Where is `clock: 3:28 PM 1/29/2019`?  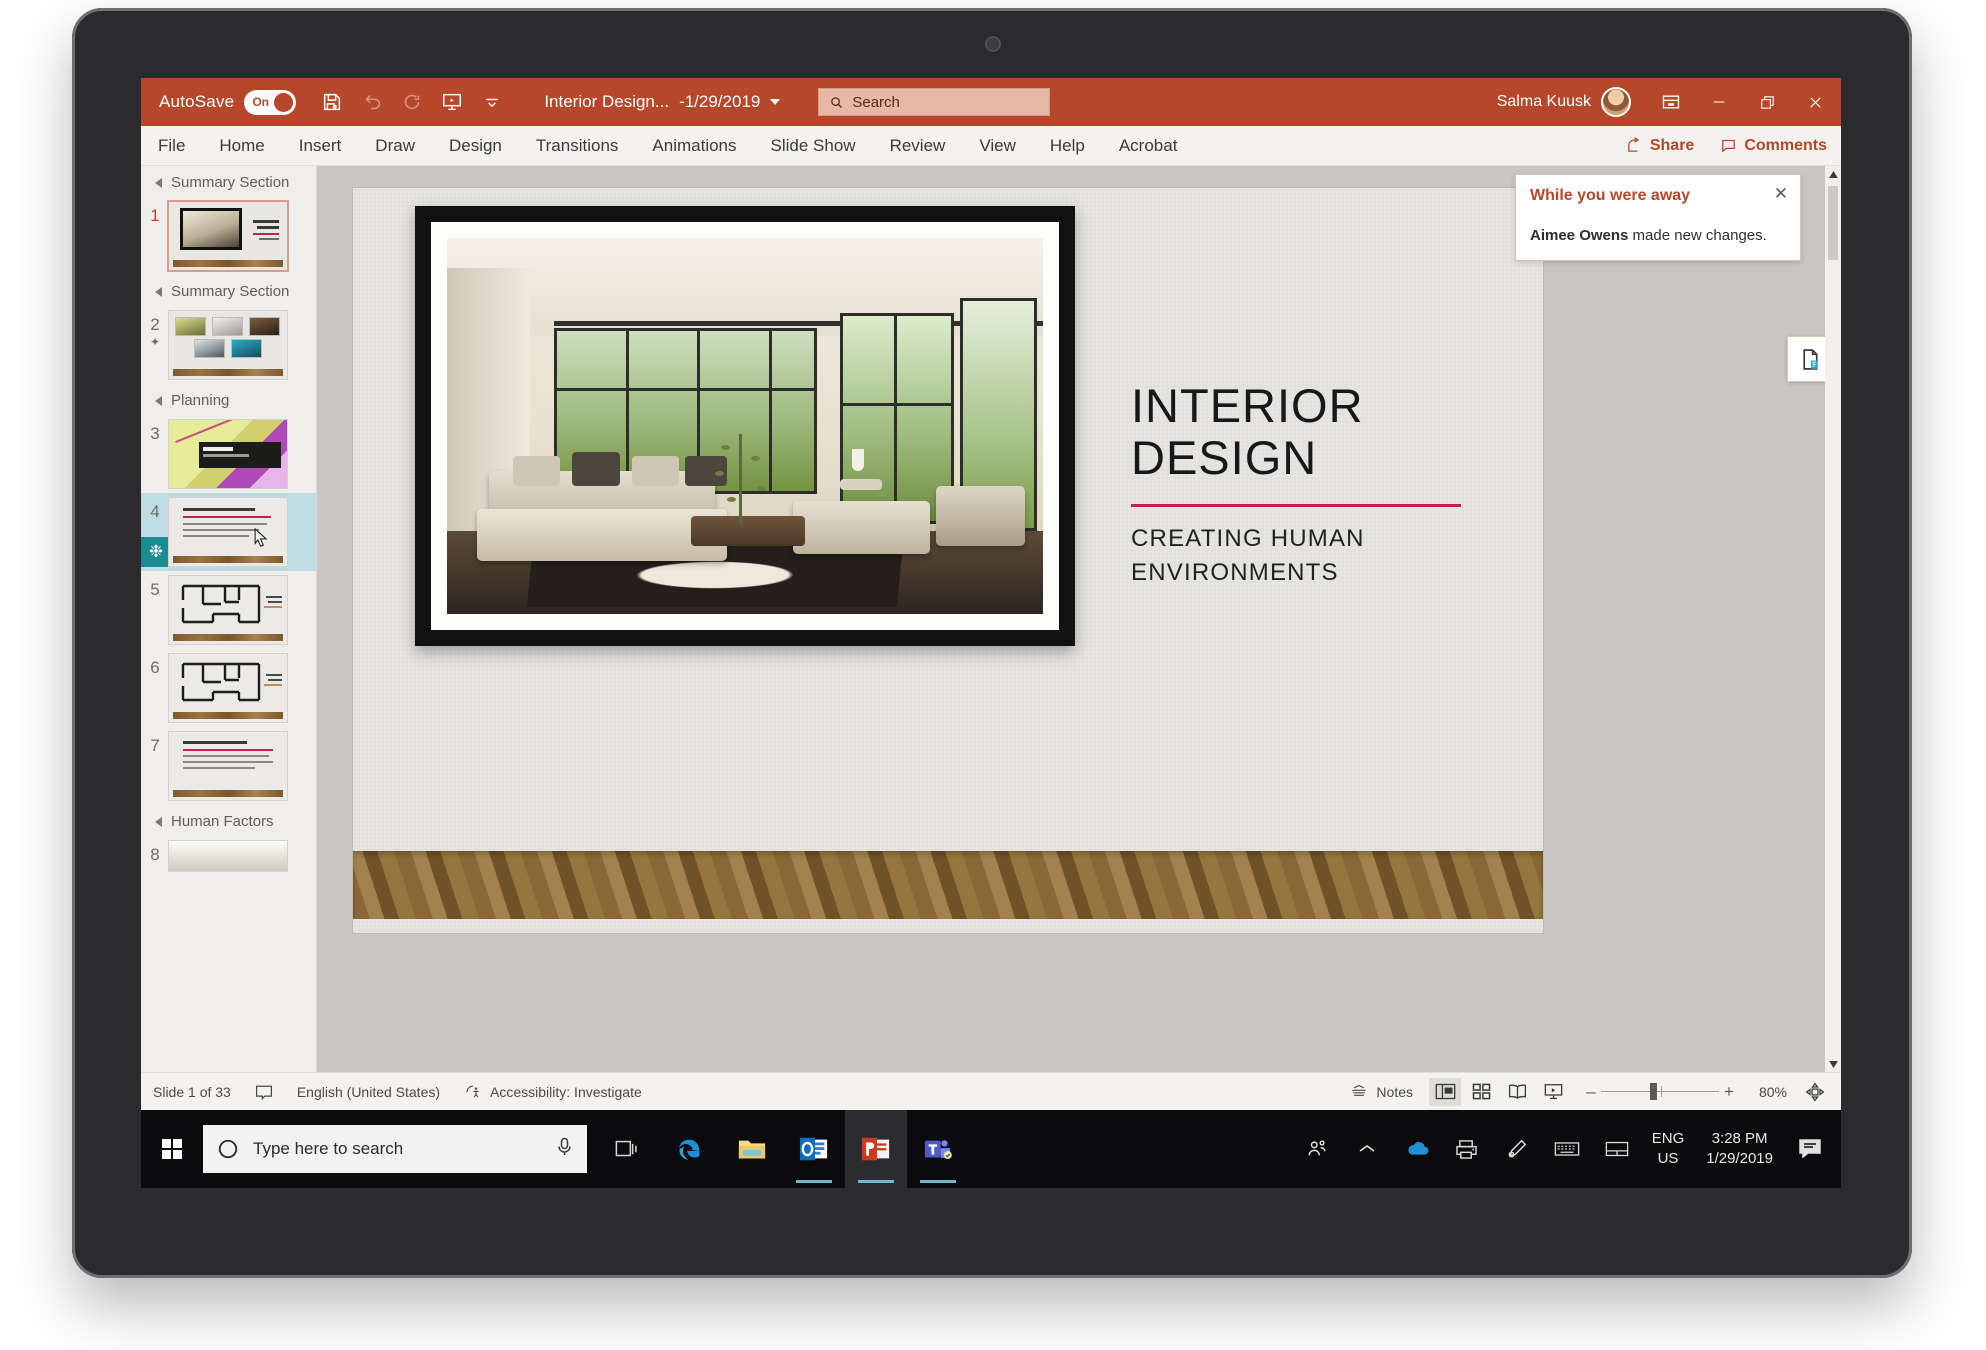
clock: 3:28 PM 1/29/2019 is located at coordinates (1739, 1149).